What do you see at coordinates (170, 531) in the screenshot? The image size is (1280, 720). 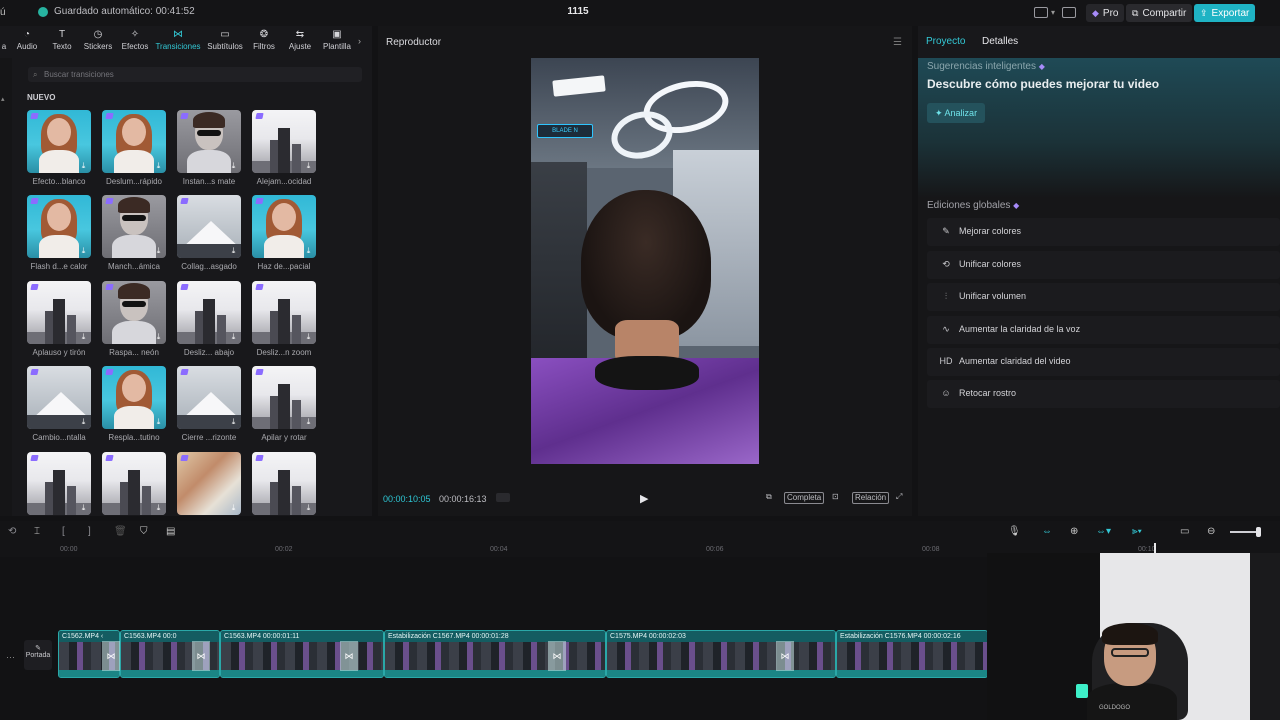 I see `cover-edit-icon: ▤` at bounding box center [170, 531].